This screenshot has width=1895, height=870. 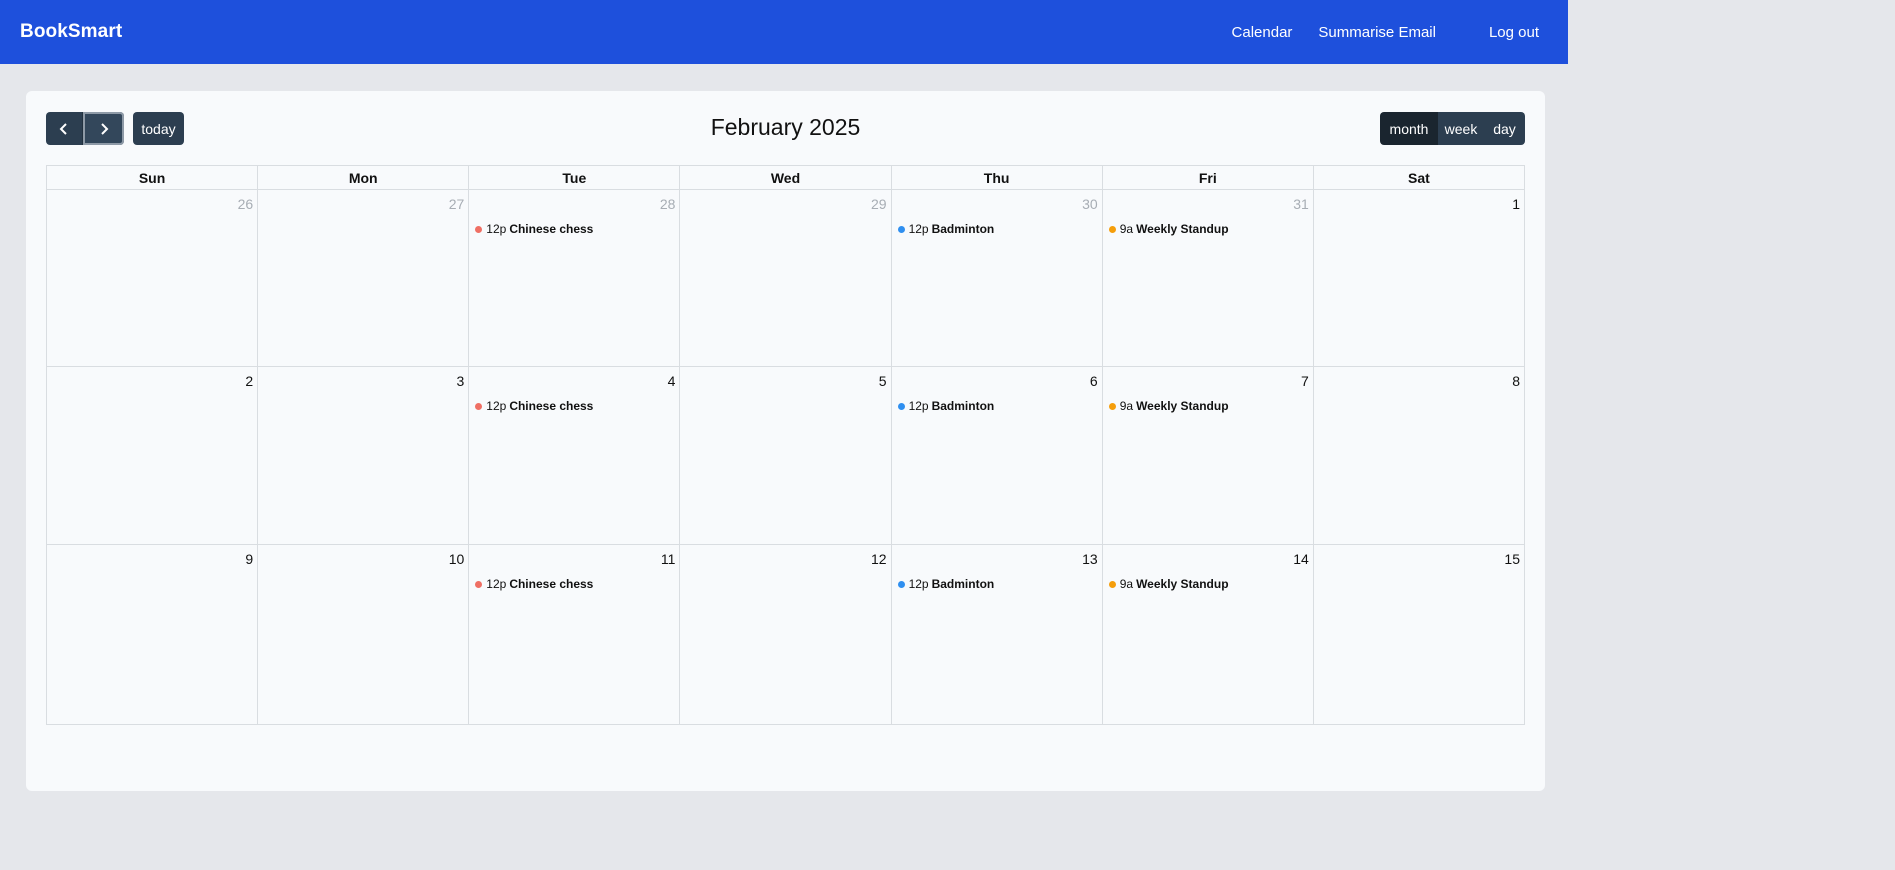 I want to click on nav-logout-link: Log out, so click(x=1514, y=32).